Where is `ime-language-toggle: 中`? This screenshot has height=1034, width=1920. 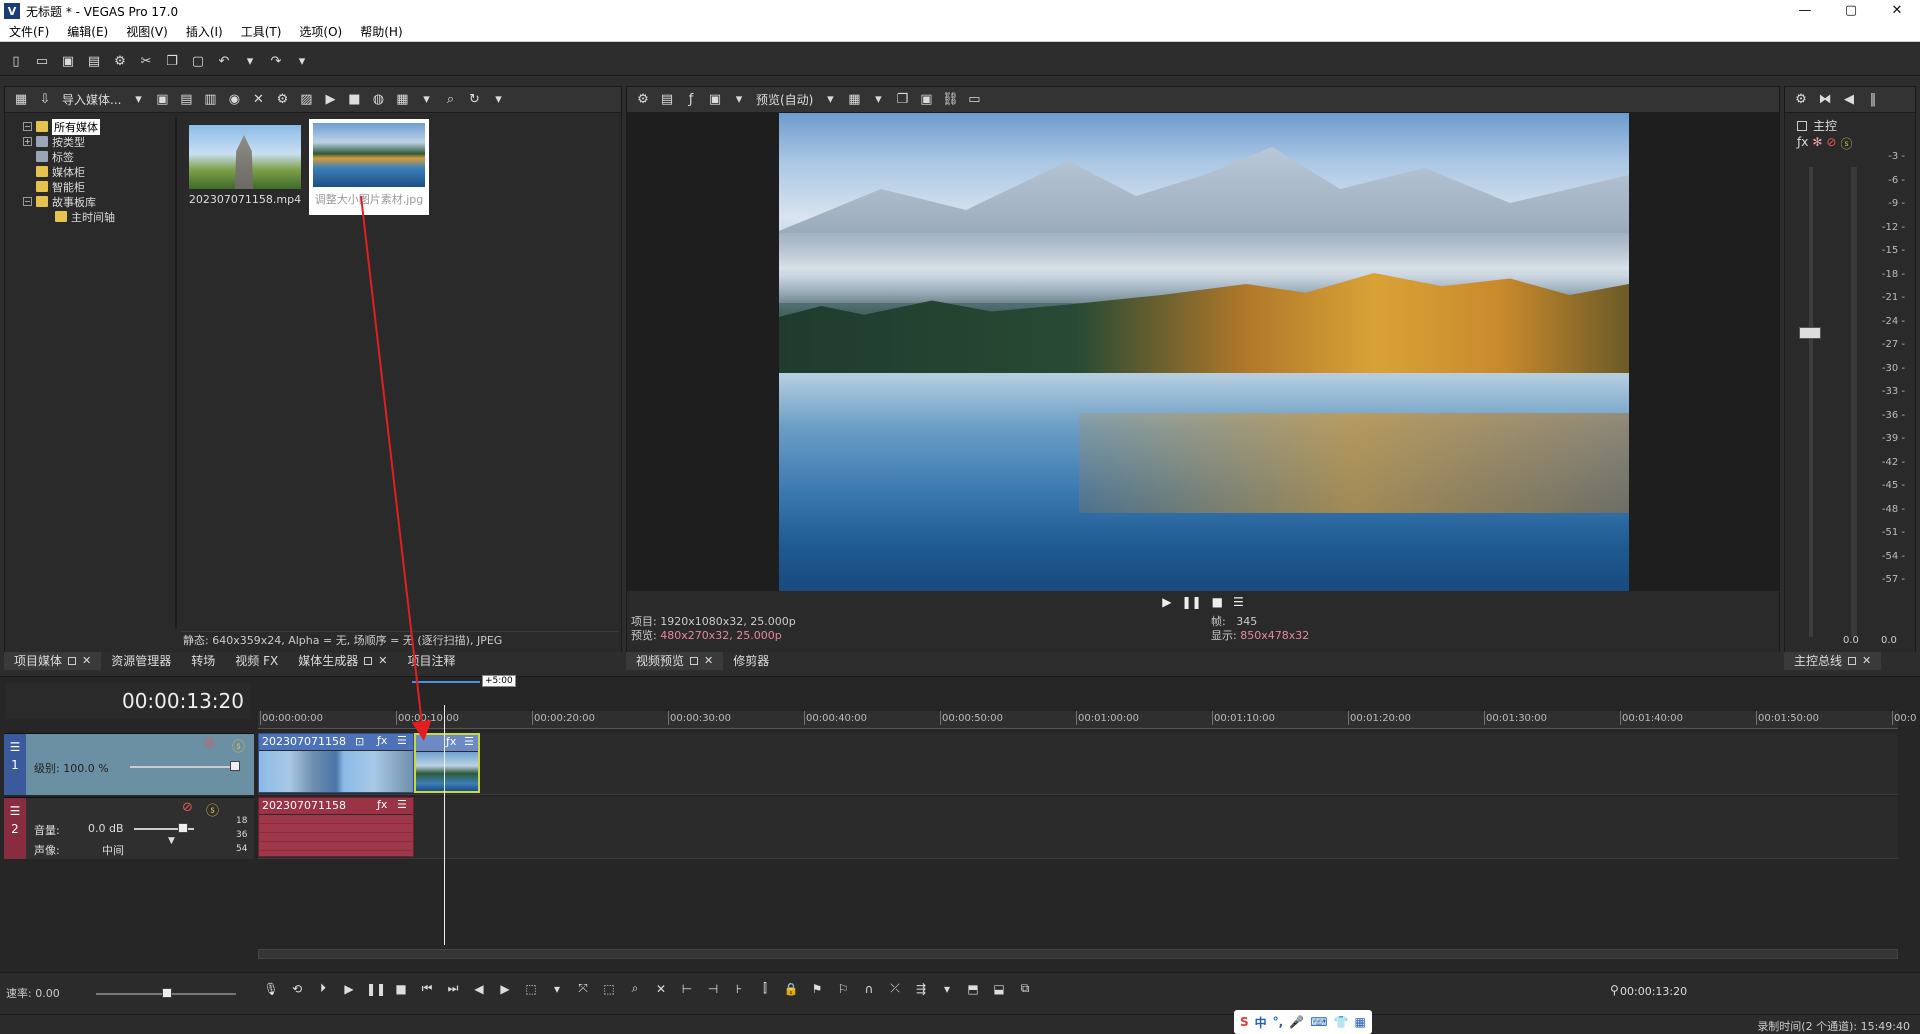 ime-language-toggle: 中 is located at coordinates (1261, 1022).